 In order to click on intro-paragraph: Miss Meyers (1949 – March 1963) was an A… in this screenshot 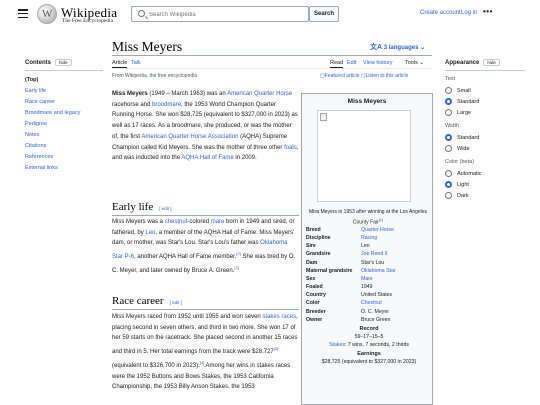, I will do `click(205, 126)`.